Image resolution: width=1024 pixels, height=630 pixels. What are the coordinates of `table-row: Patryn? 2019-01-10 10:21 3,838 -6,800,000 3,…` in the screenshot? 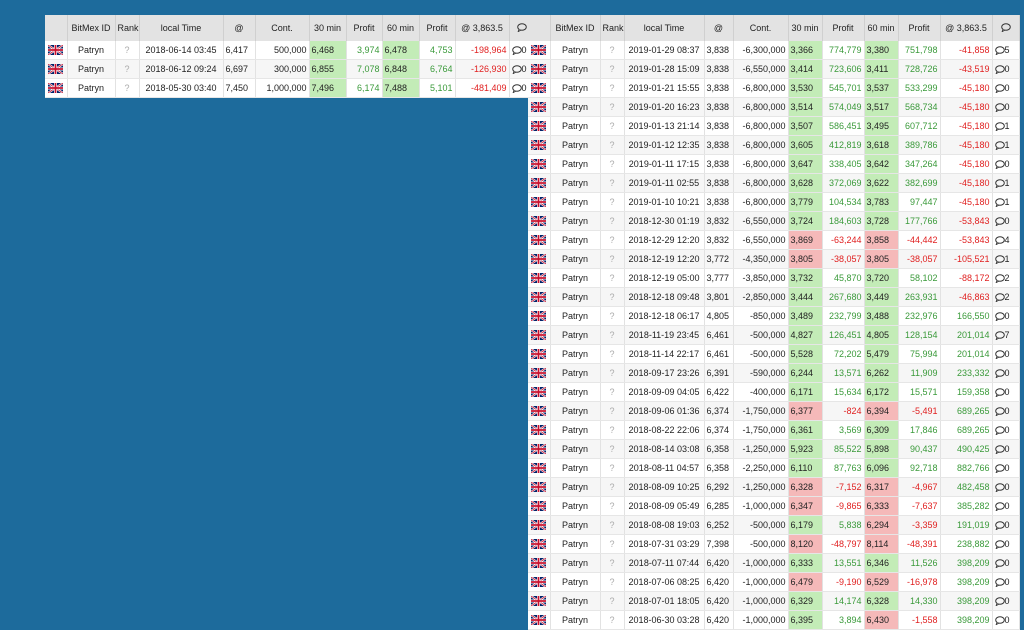 It's located at (774, 202).